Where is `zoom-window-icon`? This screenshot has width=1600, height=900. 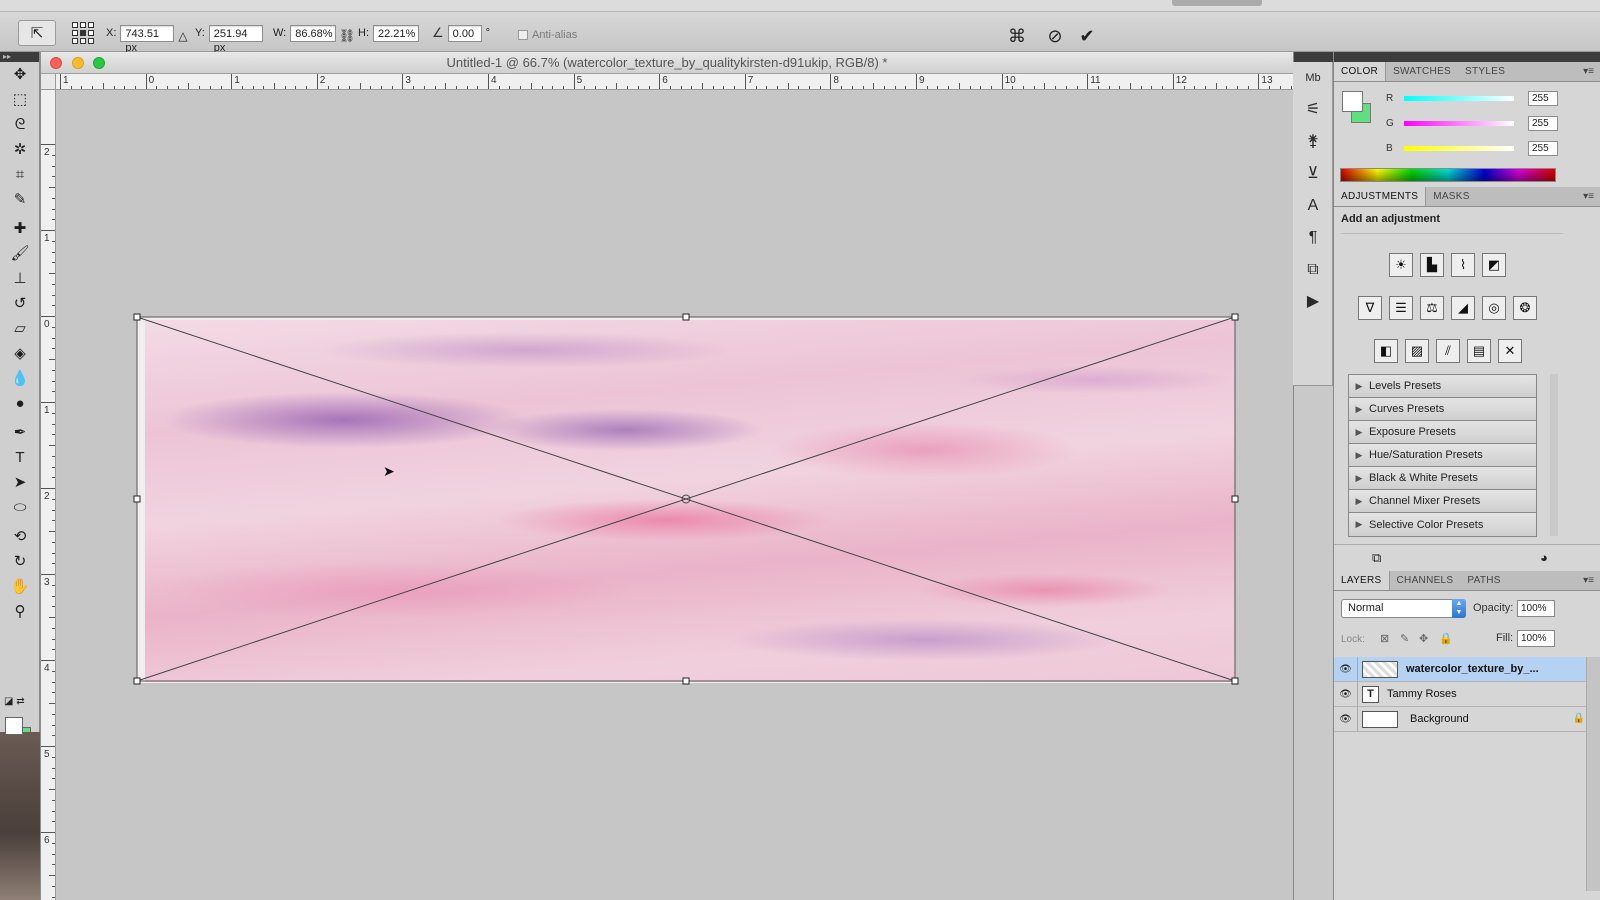
zoom-window-icon is located at coordinates (99, 63).